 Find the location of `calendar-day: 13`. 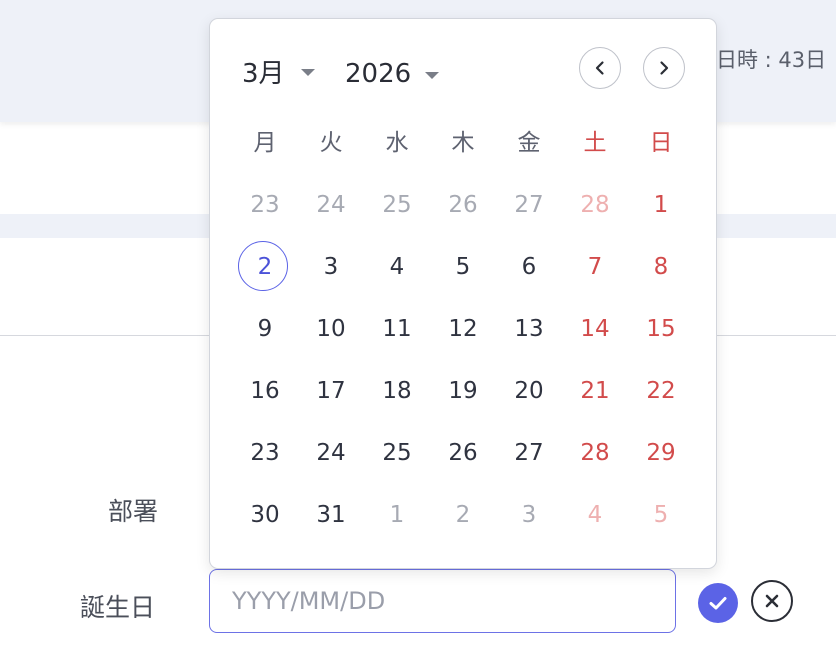

calendar-day: 13 is located at coordinates (529, 329).